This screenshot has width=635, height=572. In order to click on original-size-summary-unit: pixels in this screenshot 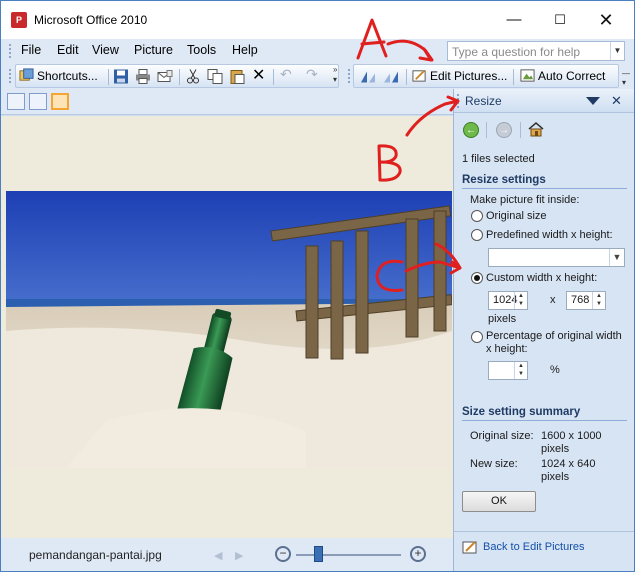, I will do `click(555, 449)`.